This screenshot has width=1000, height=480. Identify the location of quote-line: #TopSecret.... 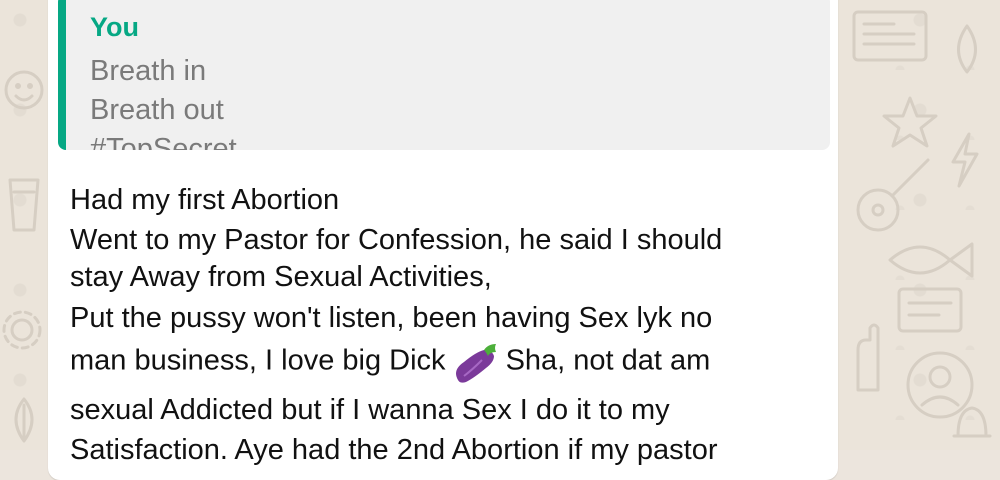
(175, 141).